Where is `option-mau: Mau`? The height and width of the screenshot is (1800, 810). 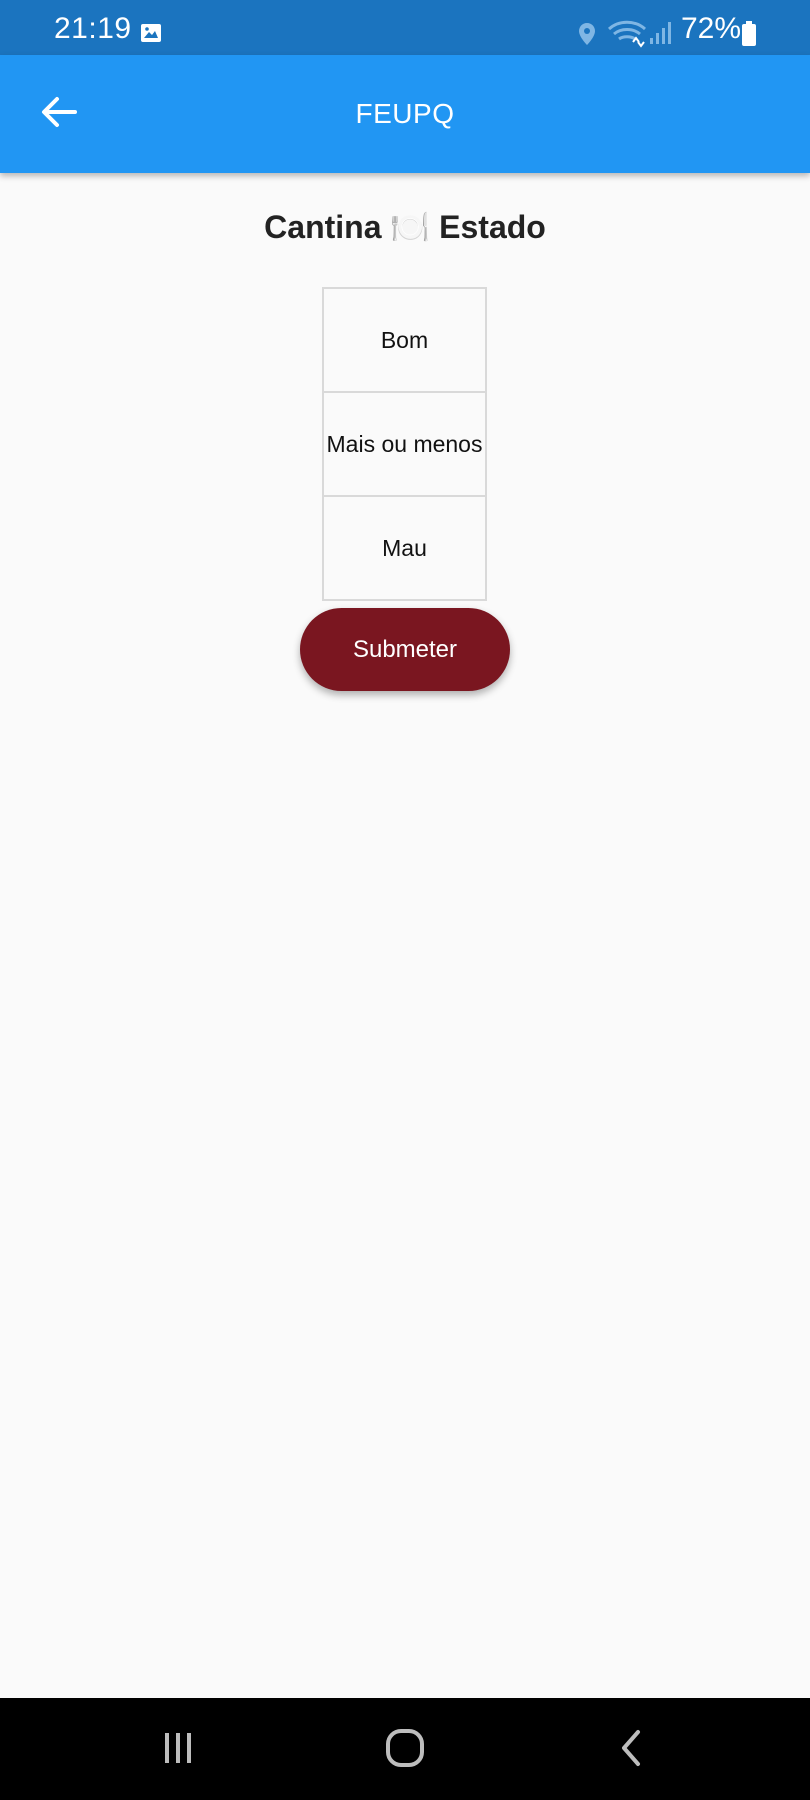
option-mau: Mau is located at coordinates (404, 548).